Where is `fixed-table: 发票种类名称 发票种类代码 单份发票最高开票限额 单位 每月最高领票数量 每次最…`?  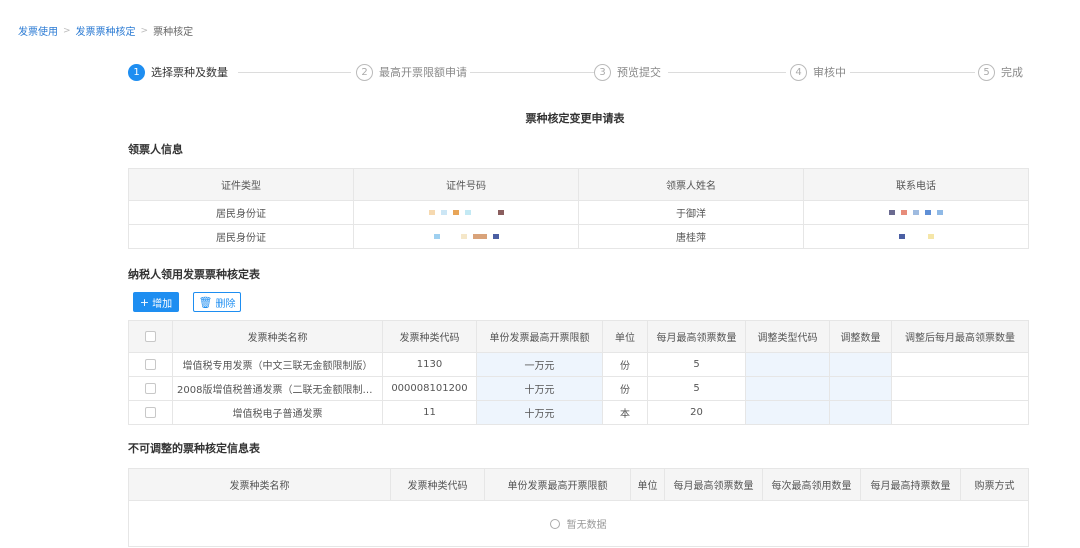
fixed-table: 发票种类名称 发票种类代码 单份发票最高开票限额 单位 每月最高领票数量 每次最… is located at coordinates (578, 507).